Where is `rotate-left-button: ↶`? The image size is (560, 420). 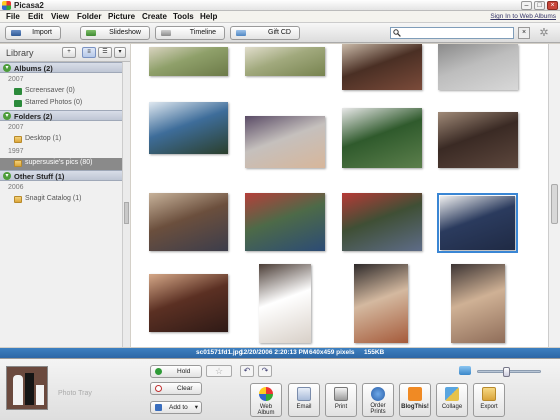 rotate-left-button: ↶ is located at coordinates (247, 371).